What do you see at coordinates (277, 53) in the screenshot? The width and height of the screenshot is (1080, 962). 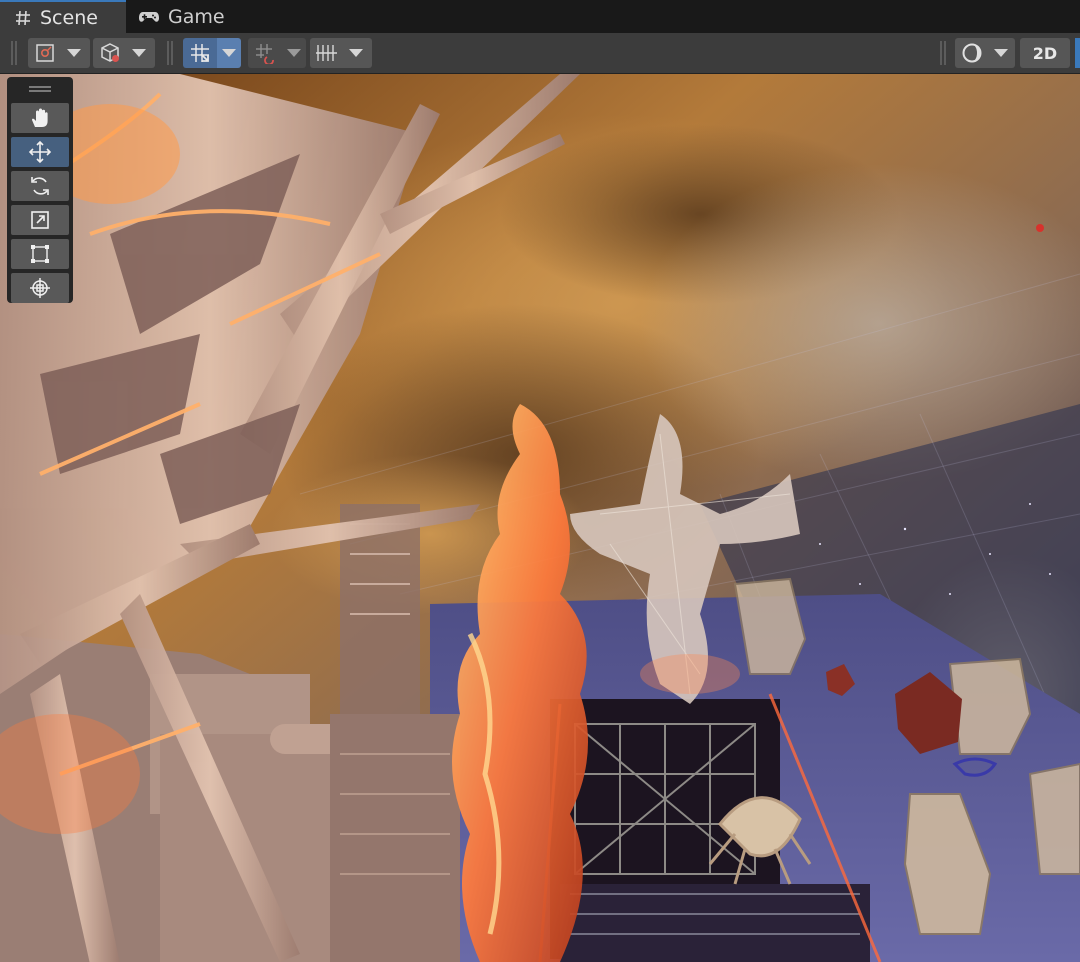 I see `increment-snap-dropdown` at bounding box center [277, 53].